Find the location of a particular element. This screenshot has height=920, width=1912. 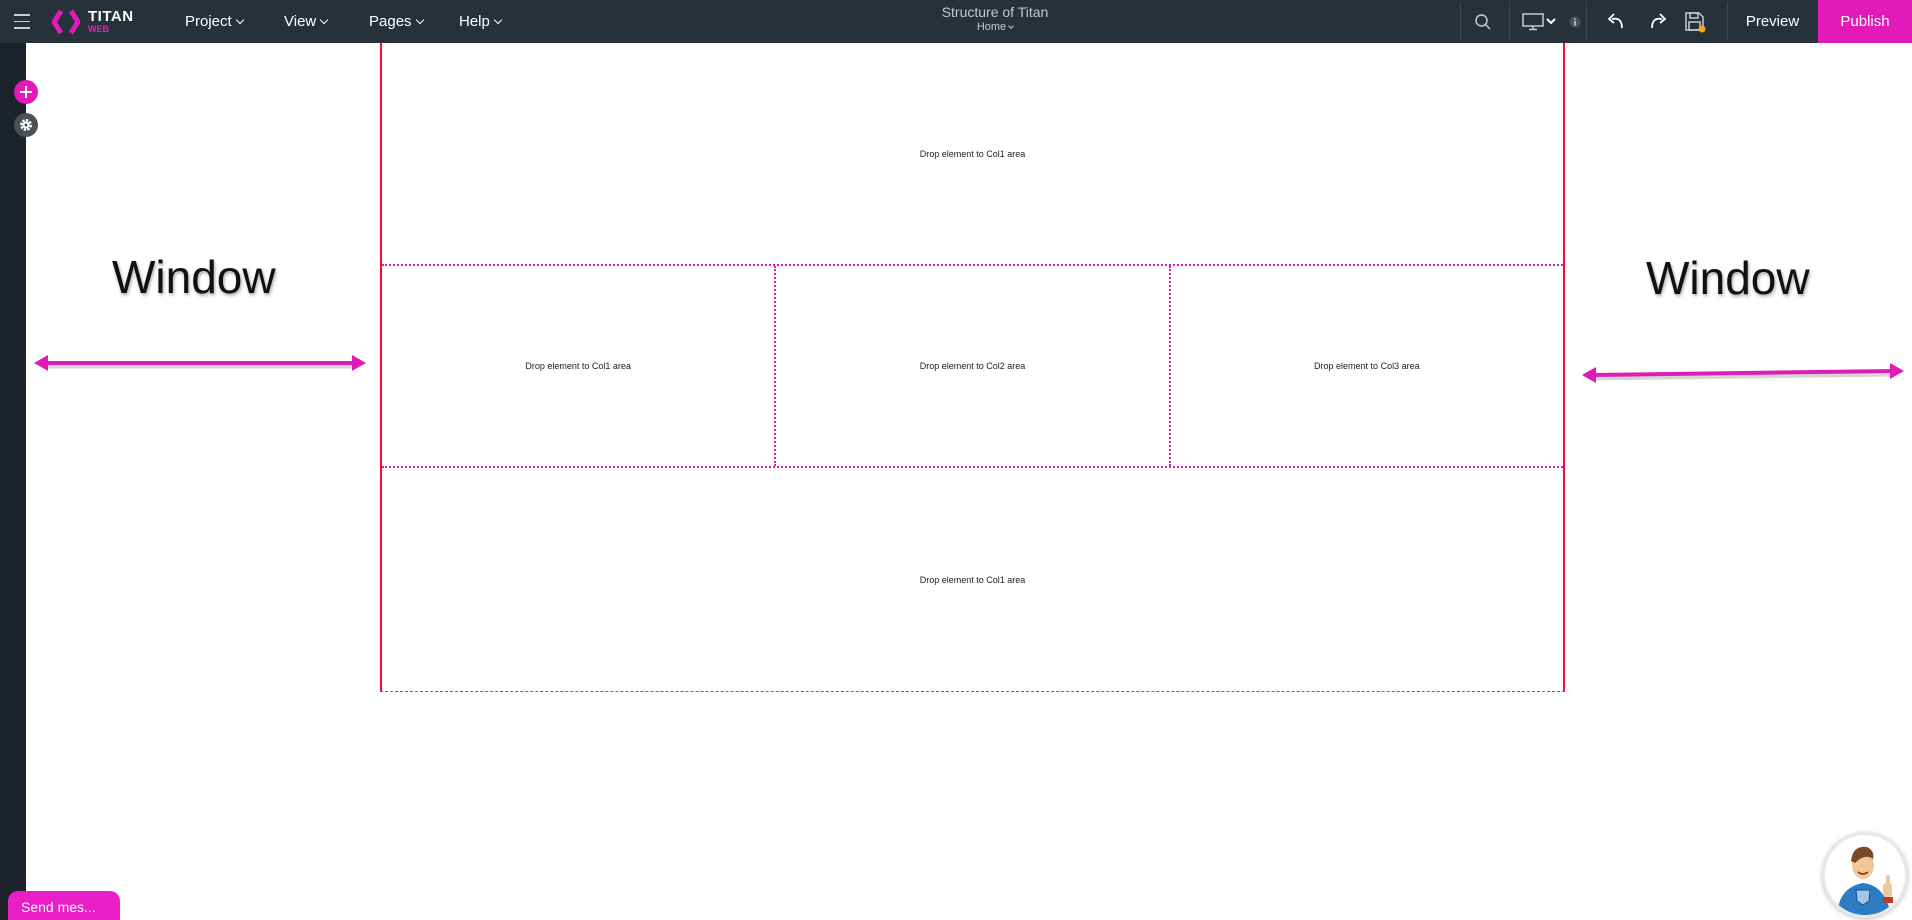

search-icon is located at coordinates (1483, 21).